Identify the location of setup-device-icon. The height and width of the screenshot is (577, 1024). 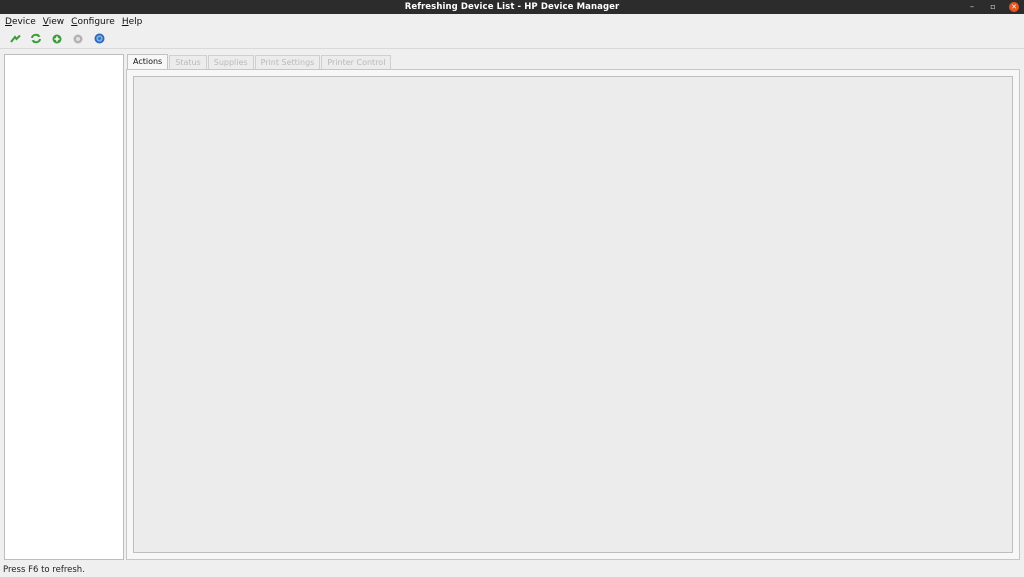
(15, 38).